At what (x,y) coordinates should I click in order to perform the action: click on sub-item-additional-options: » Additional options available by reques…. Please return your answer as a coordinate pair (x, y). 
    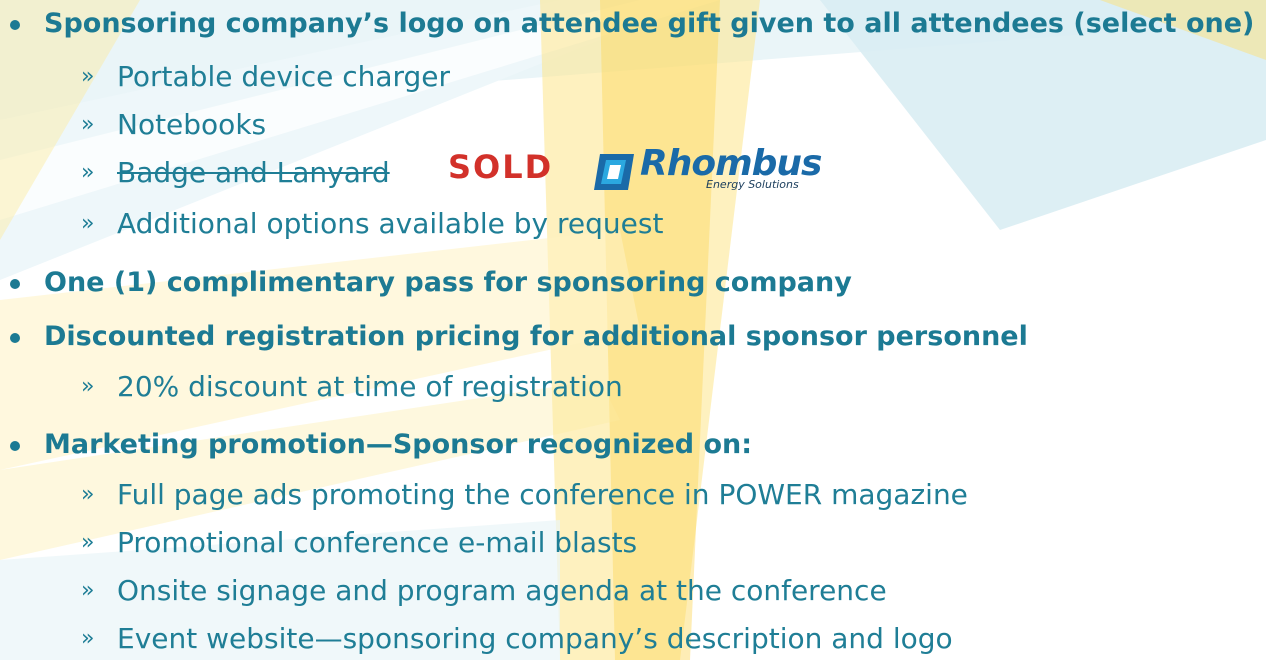
    Looking at the image, I should click on (372, 224).